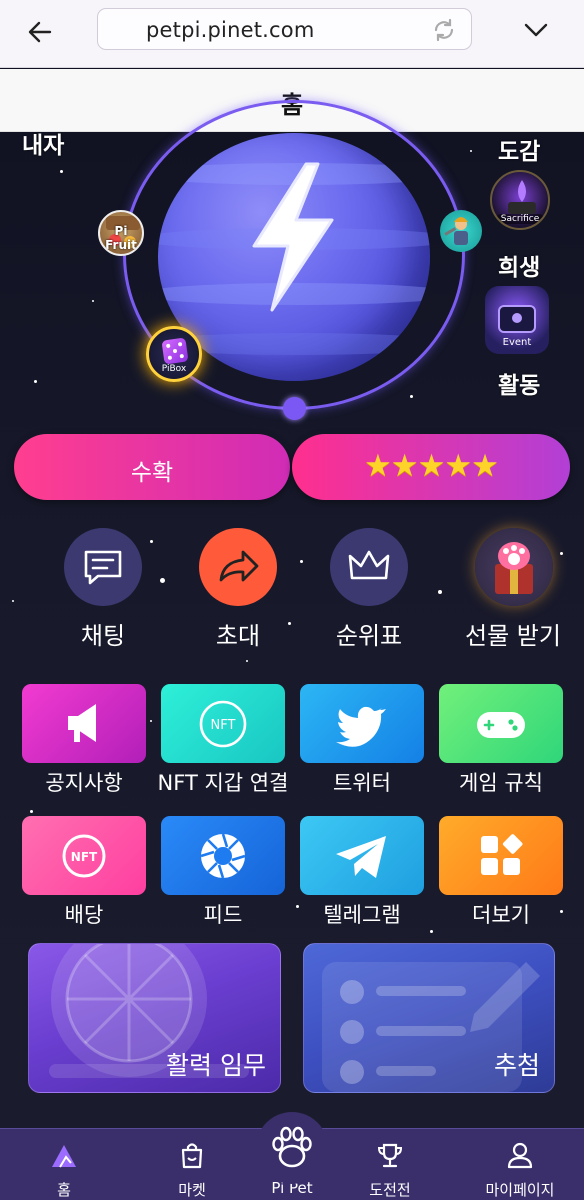  What do you see at coordinates (520, 219) in the screenshot?
I see `sacrifice-caption: Sacrifice` at bounding box center [520, 219].